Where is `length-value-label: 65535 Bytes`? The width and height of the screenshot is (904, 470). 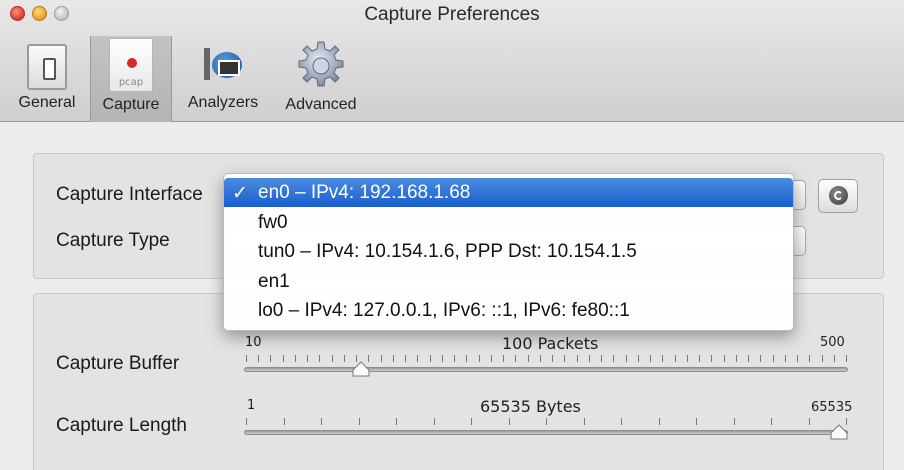 length-value-label: 65535 Bytes is located at coordinates (530, 406).